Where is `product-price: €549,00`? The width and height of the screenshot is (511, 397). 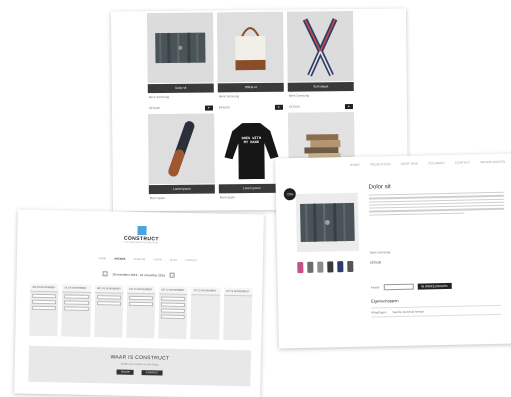
product-price: €549,00 is located at coordinates (224, 107).